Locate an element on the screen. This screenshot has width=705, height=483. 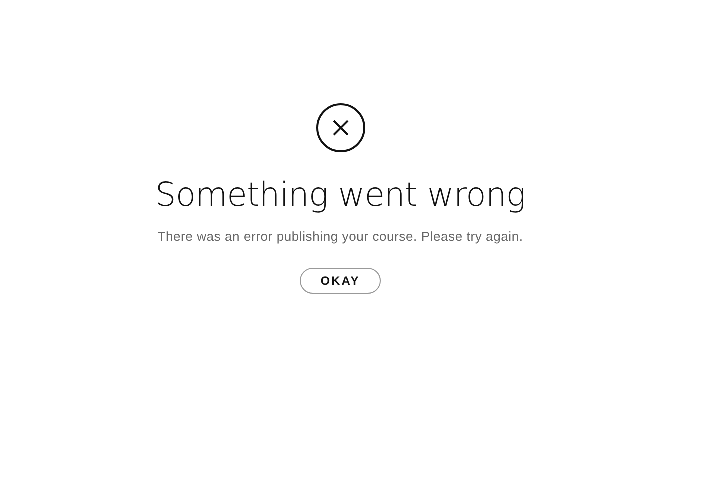
error-message: There was an error publishing your course. Please try again. is located at coordinates (341, 236).